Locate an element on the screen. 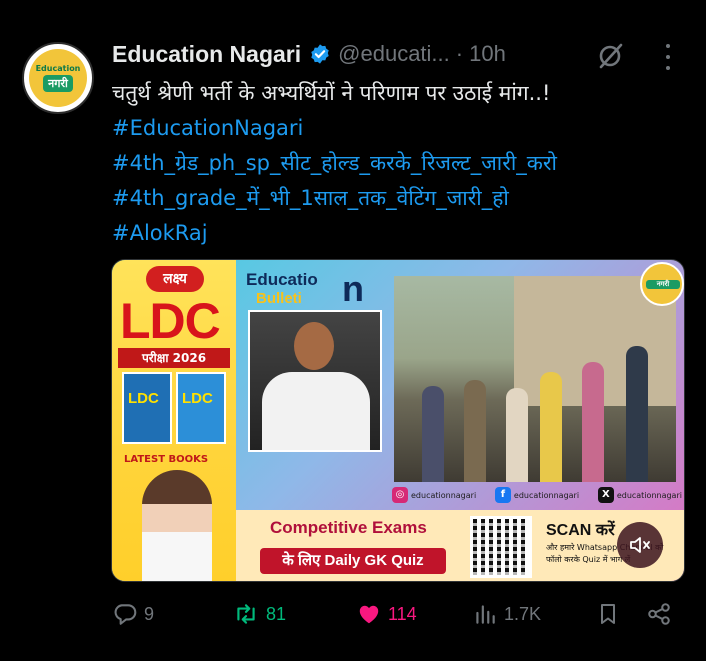 The width and height of the screenshot is (706, 661). logo-badge-text: नगरी is located at coordinates (663, 284).